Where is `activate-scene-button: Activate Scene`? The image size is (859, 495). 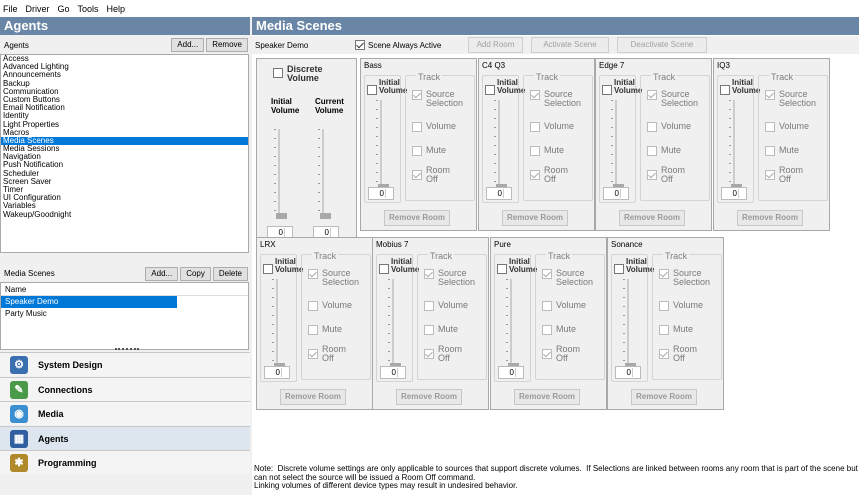
activate-scene-button: Activate Scene is located at coordinates (570, 45).